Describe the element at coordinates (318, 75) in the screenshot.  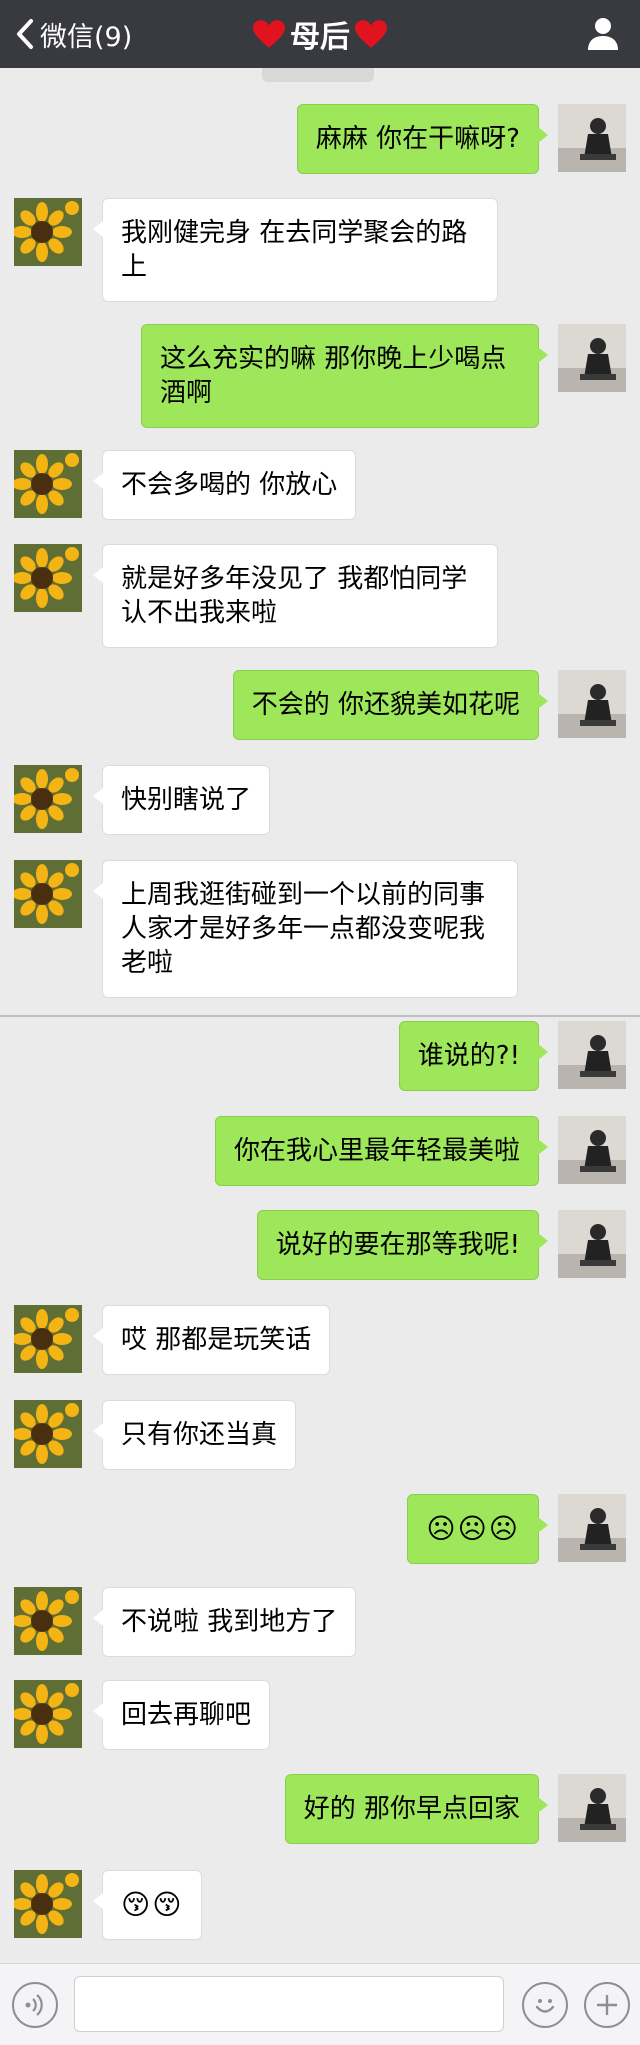
I see `timestamp-pill` at that location.